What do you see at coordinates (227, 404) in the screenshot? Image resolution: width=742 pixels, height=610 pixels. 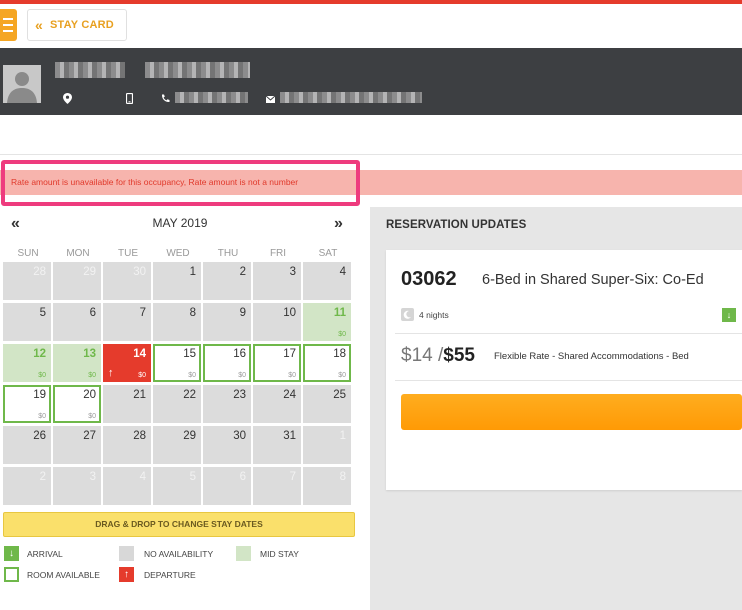 I see `calendar-day-none: 23` at bounding box center [227, 404].